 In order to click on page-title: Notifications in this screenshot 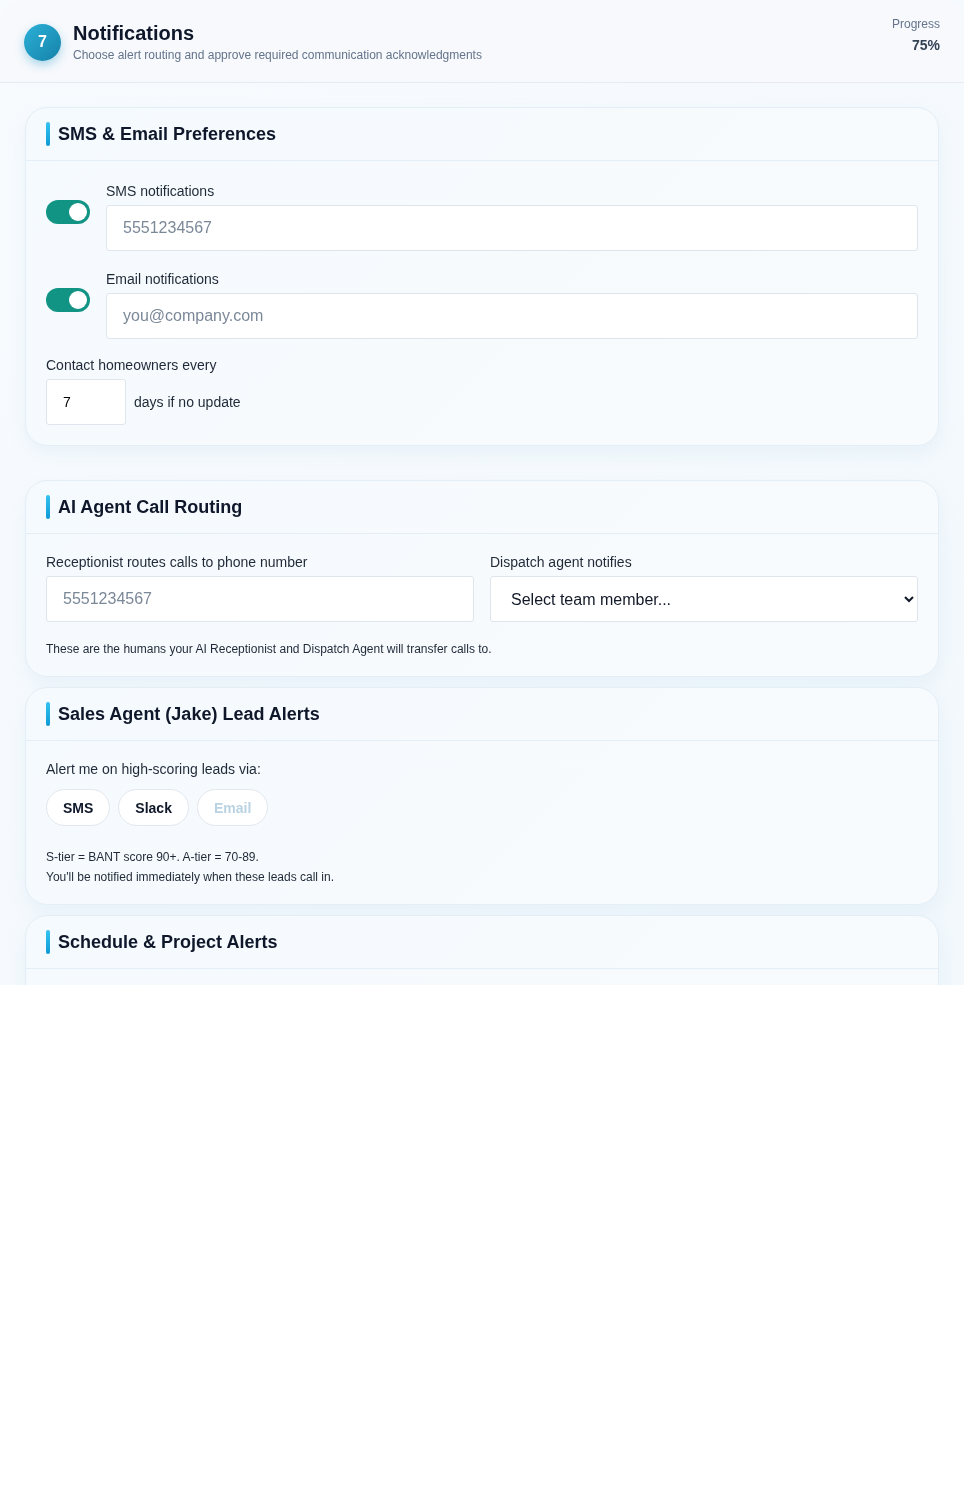, I will do `click(134, 33)`.